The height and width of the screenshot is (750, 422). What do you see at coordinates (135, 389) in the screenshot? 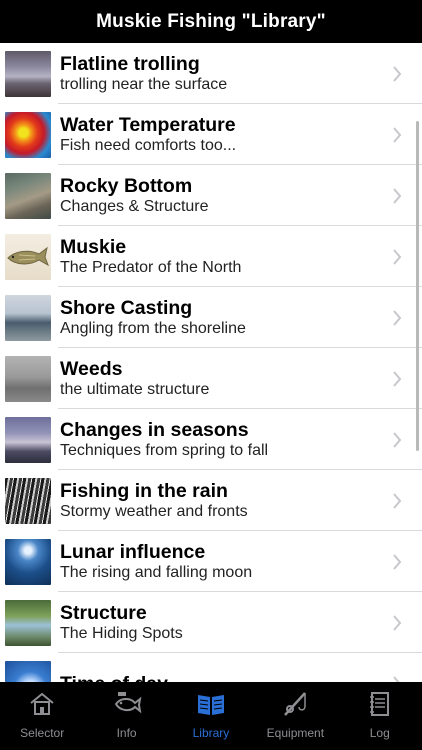
I see `list-item-subtitle: the ultimate structure` at bounding box center [135, 389].